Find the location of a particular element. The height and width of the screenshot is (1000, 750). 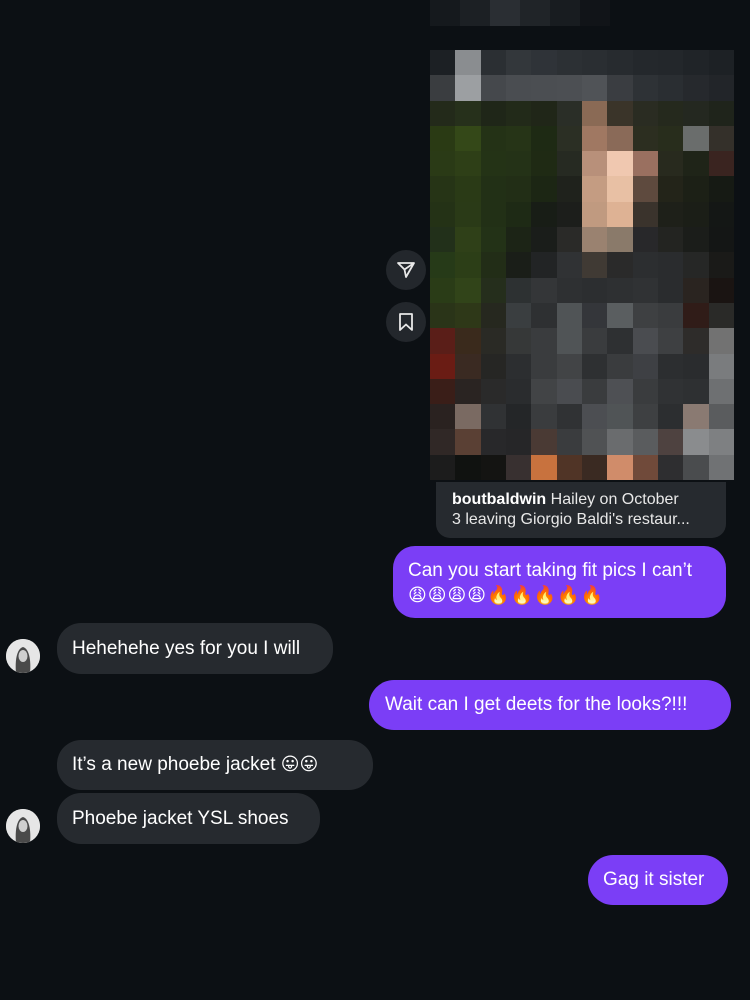

message-text: Hehehehe yes for you I will is located at coordinates (186, 648).